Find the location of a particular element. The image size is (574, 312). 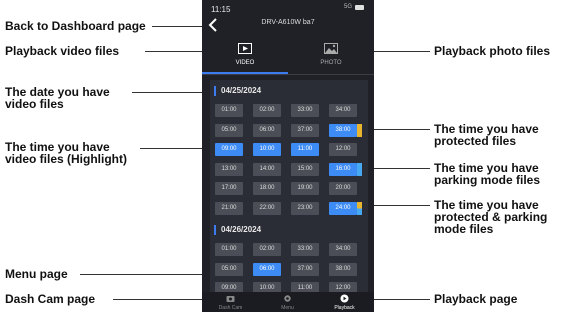

tab-underline is located at coordinates (245, 73).